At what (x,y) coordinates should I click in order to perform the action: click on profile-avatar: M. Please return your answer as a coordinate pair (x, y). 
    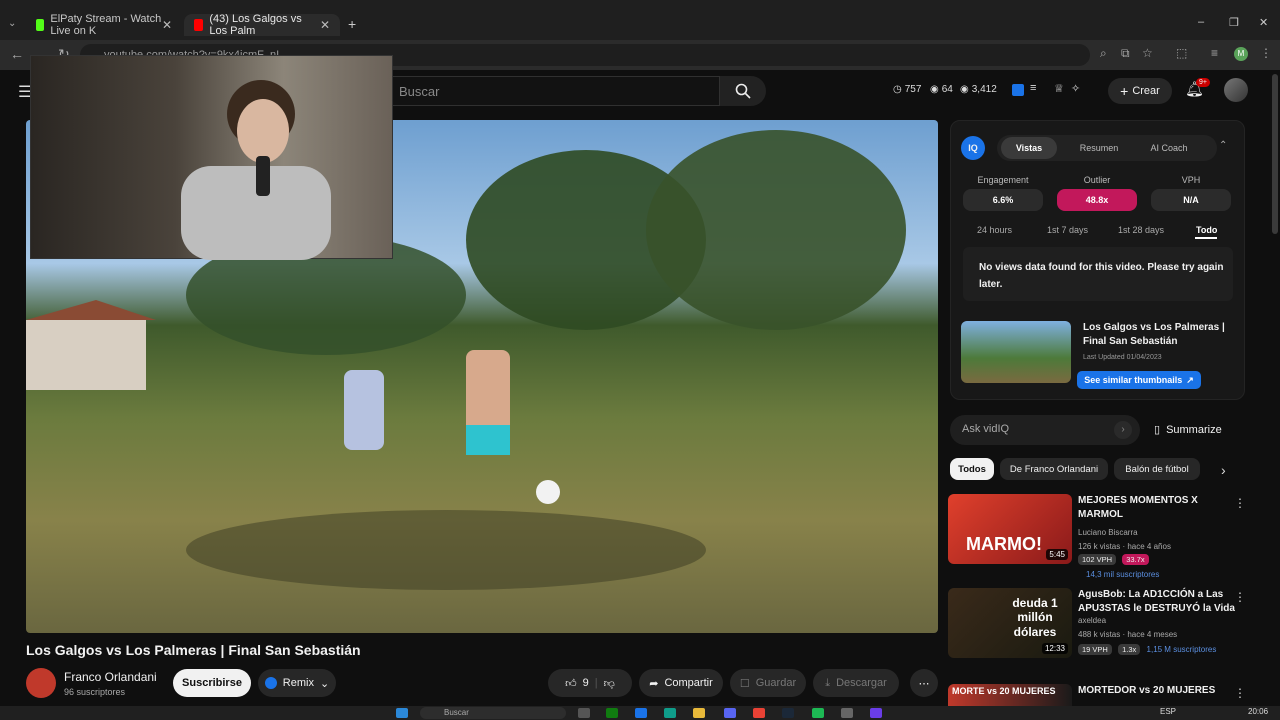
    Looking at the image, I should click on (1241, 54).